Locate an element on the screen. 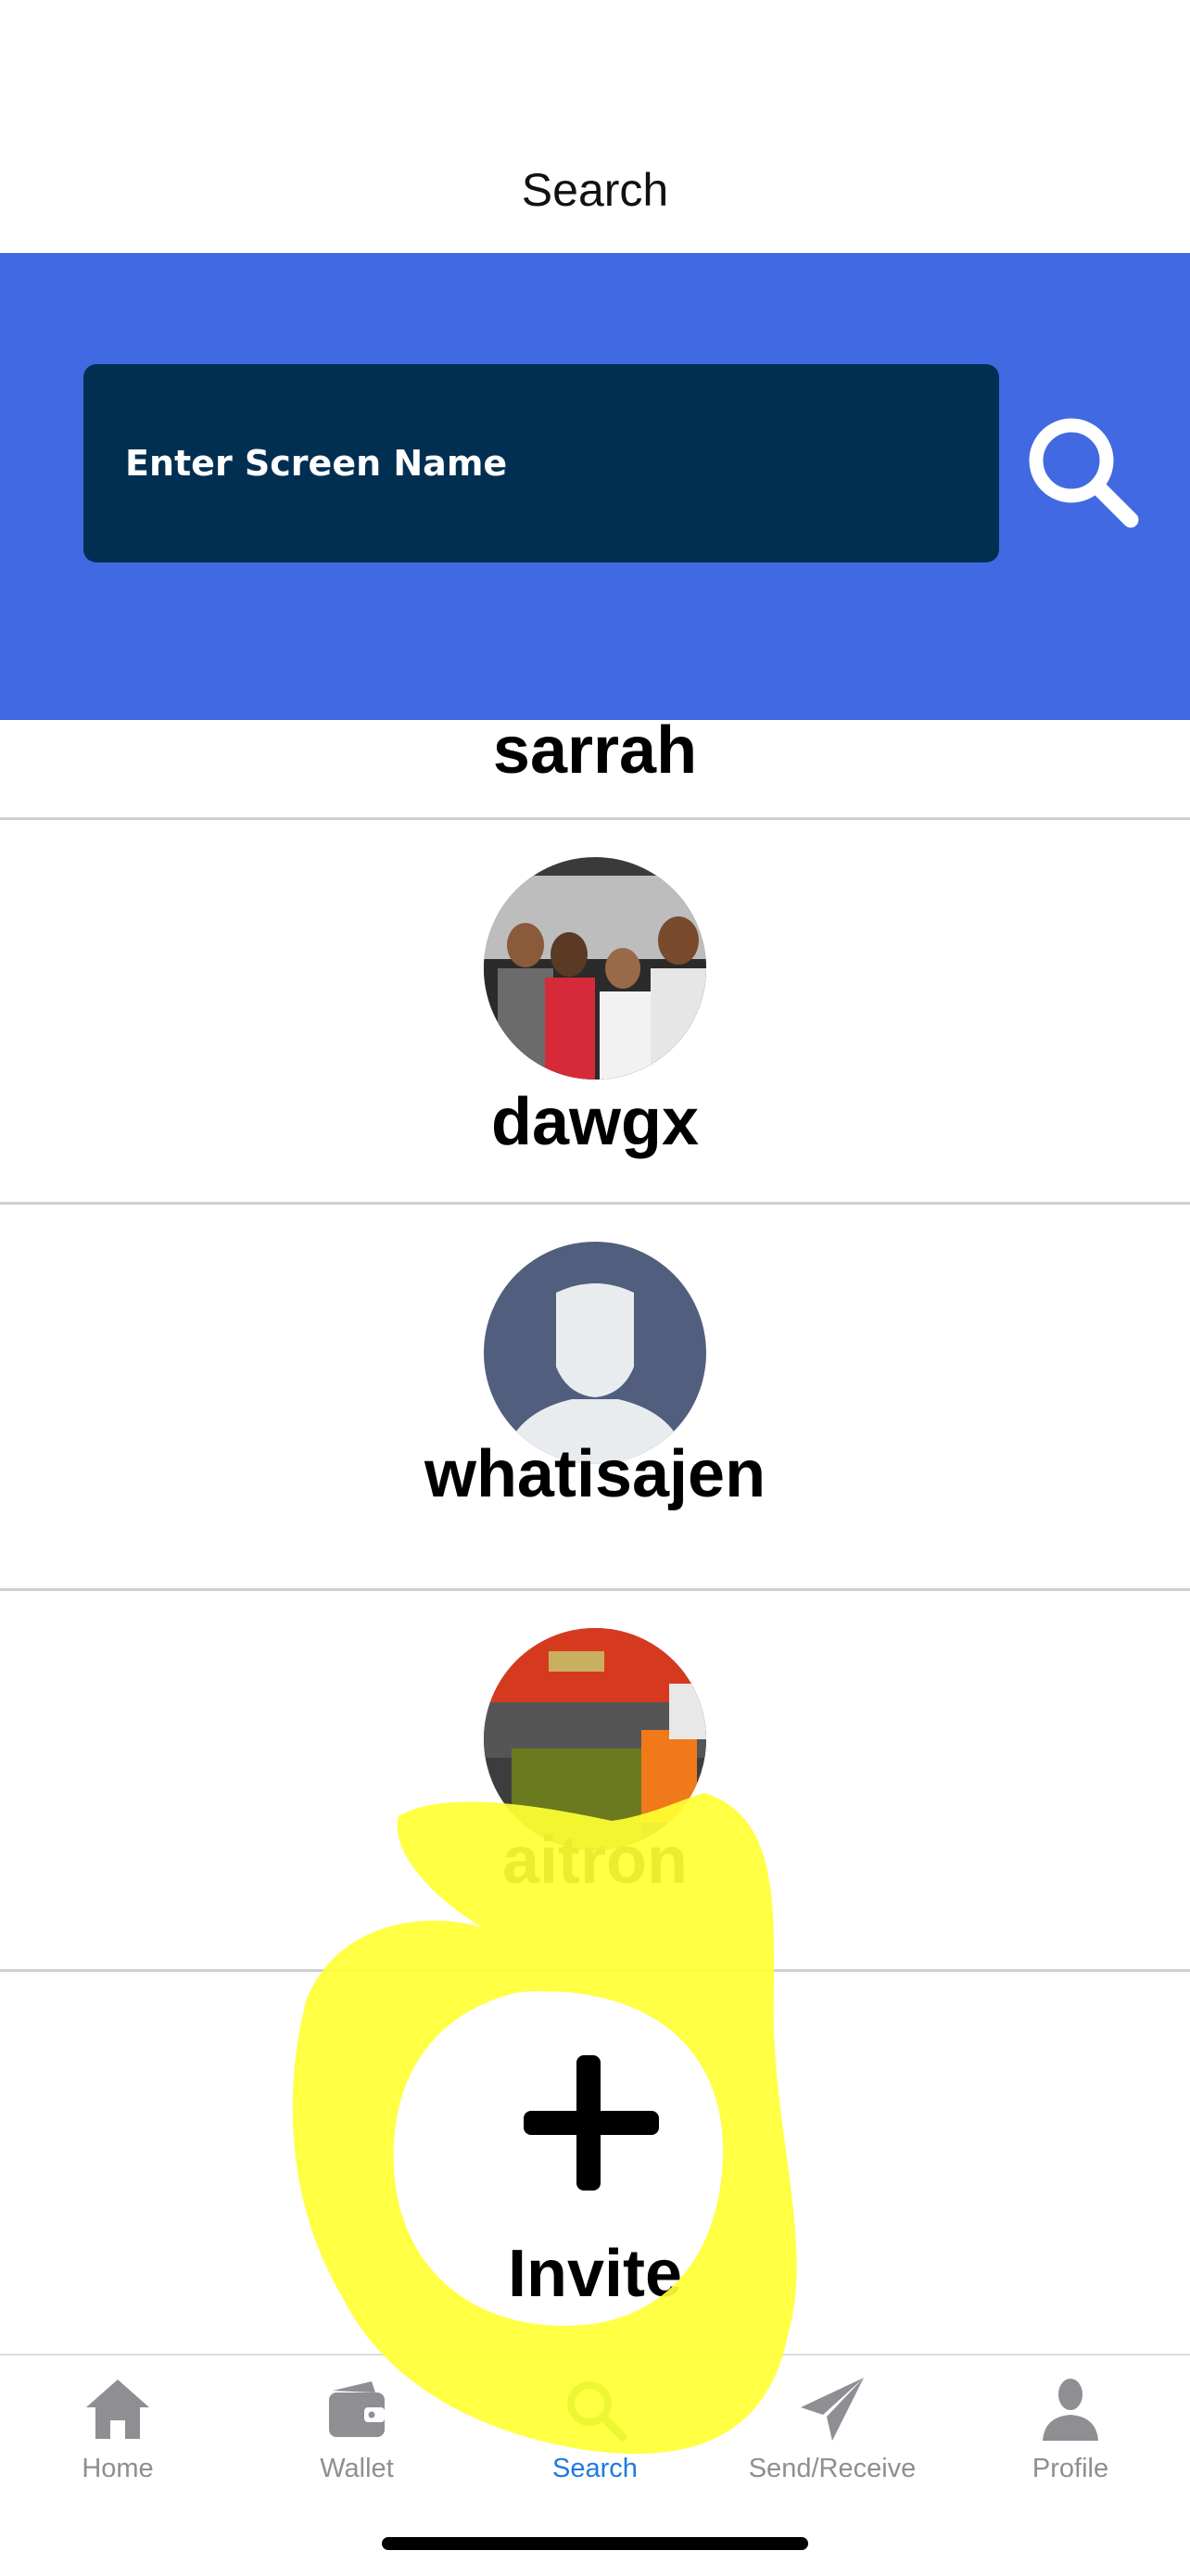 Image resolution: width=1190 pixels, height=2576 pixels. tab-wallet: Wallet is located at coordinates (357, 2437).